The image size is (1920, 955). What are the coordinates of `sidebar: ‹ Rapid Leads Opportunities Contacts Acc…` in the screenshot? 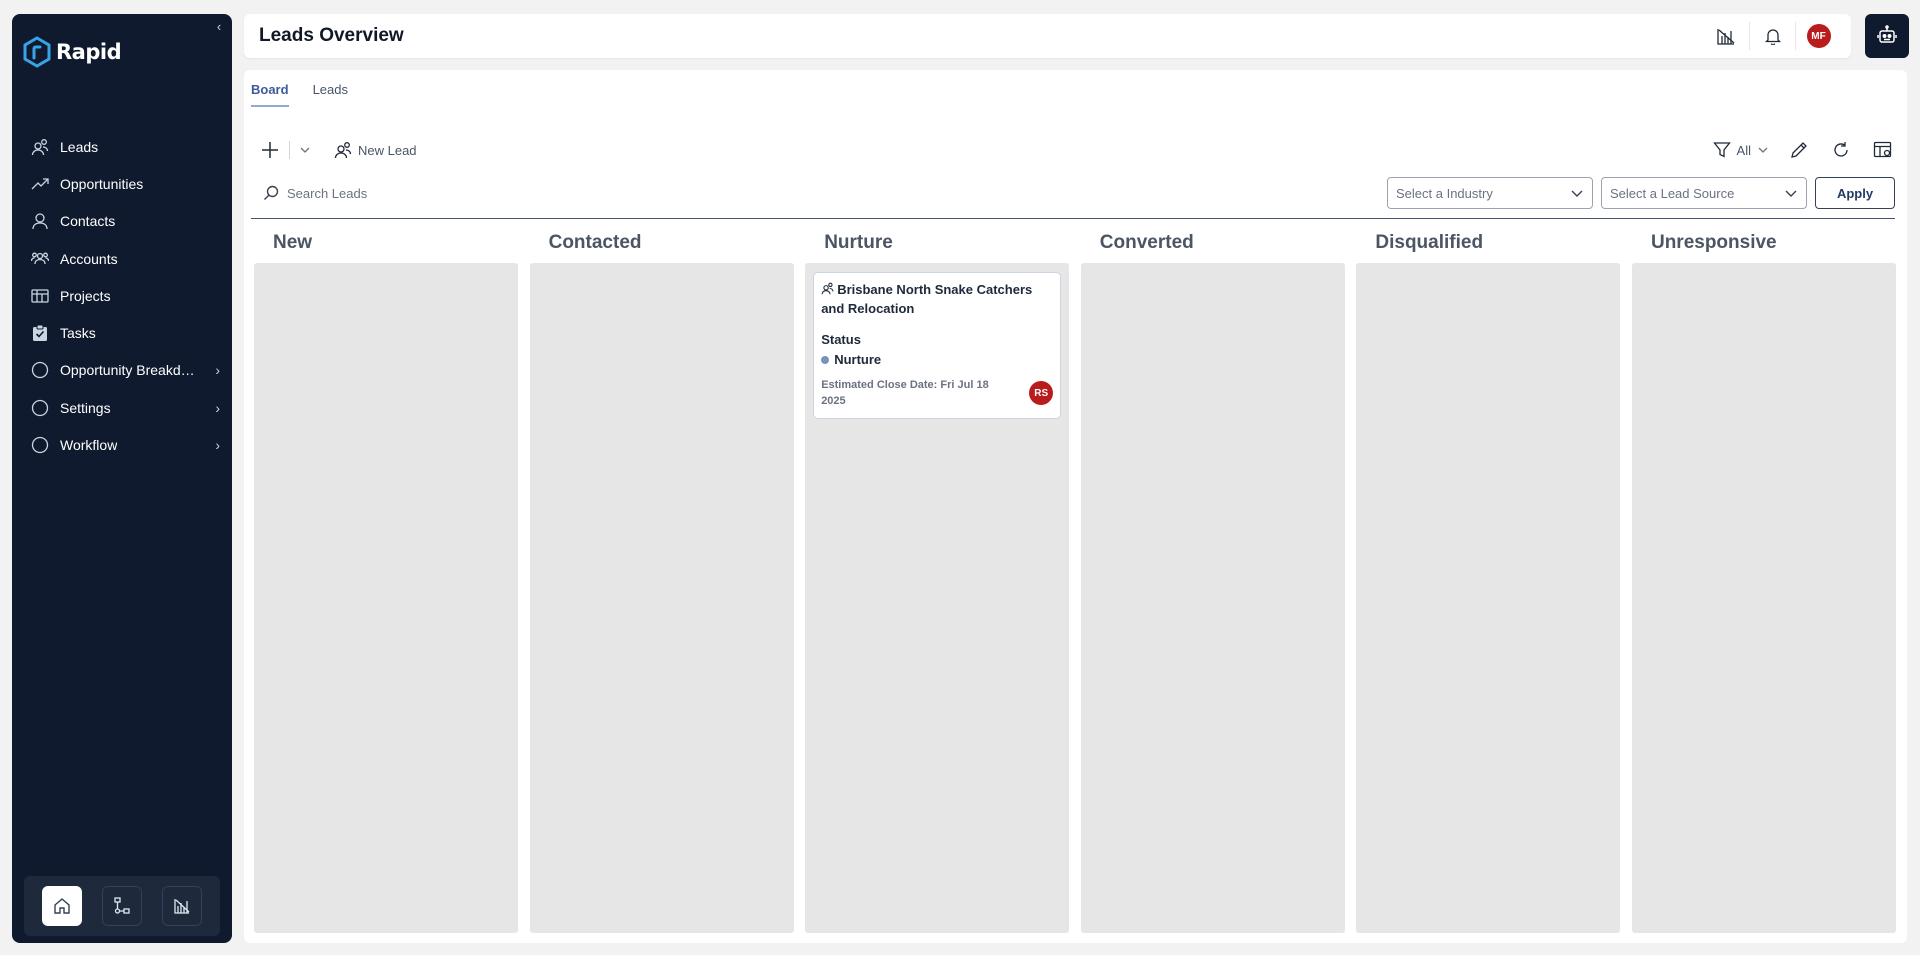 It's located at (122, 478).